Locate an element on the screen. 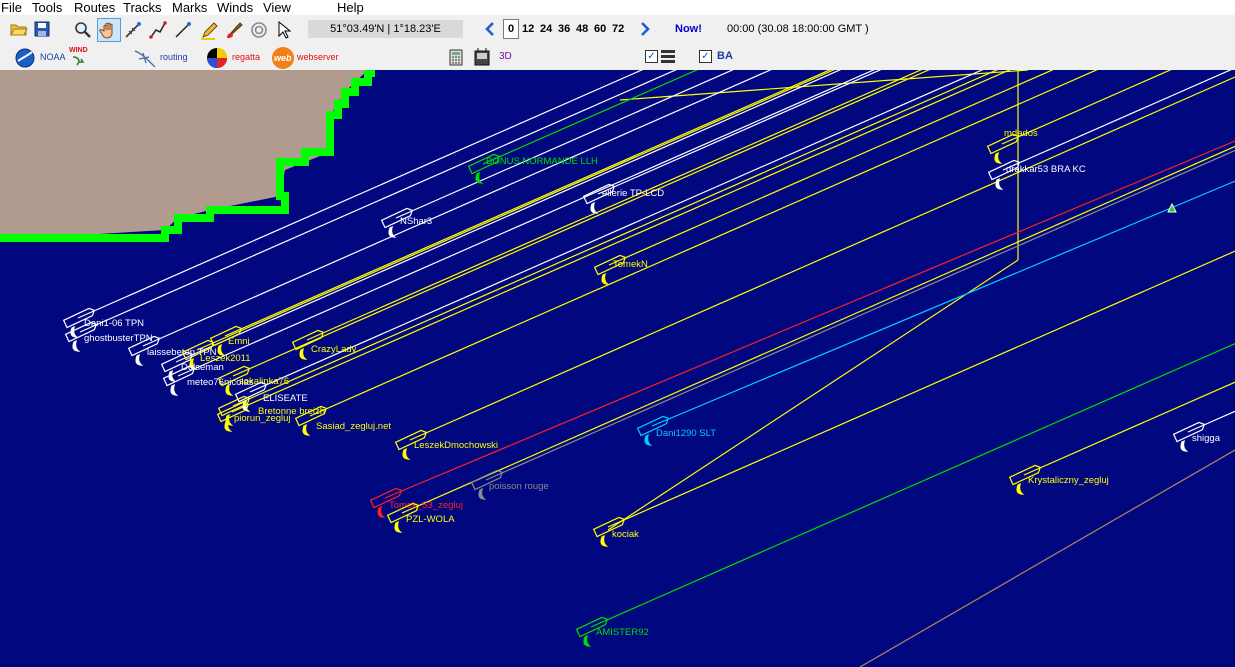 This screenshot has height=667, width=1235. pointer-icon is located at coordinates (284, 30).